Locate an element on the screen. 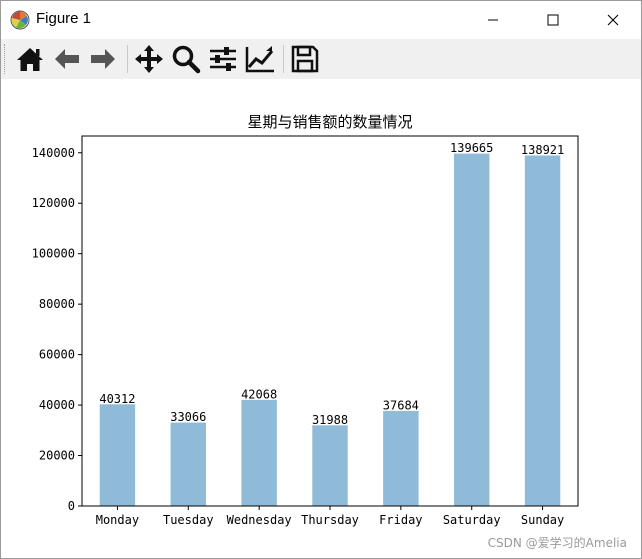 Image resolution: width=642 pixels, height=559 pixels. bar-wednesday is located at coordinates (259, 452).